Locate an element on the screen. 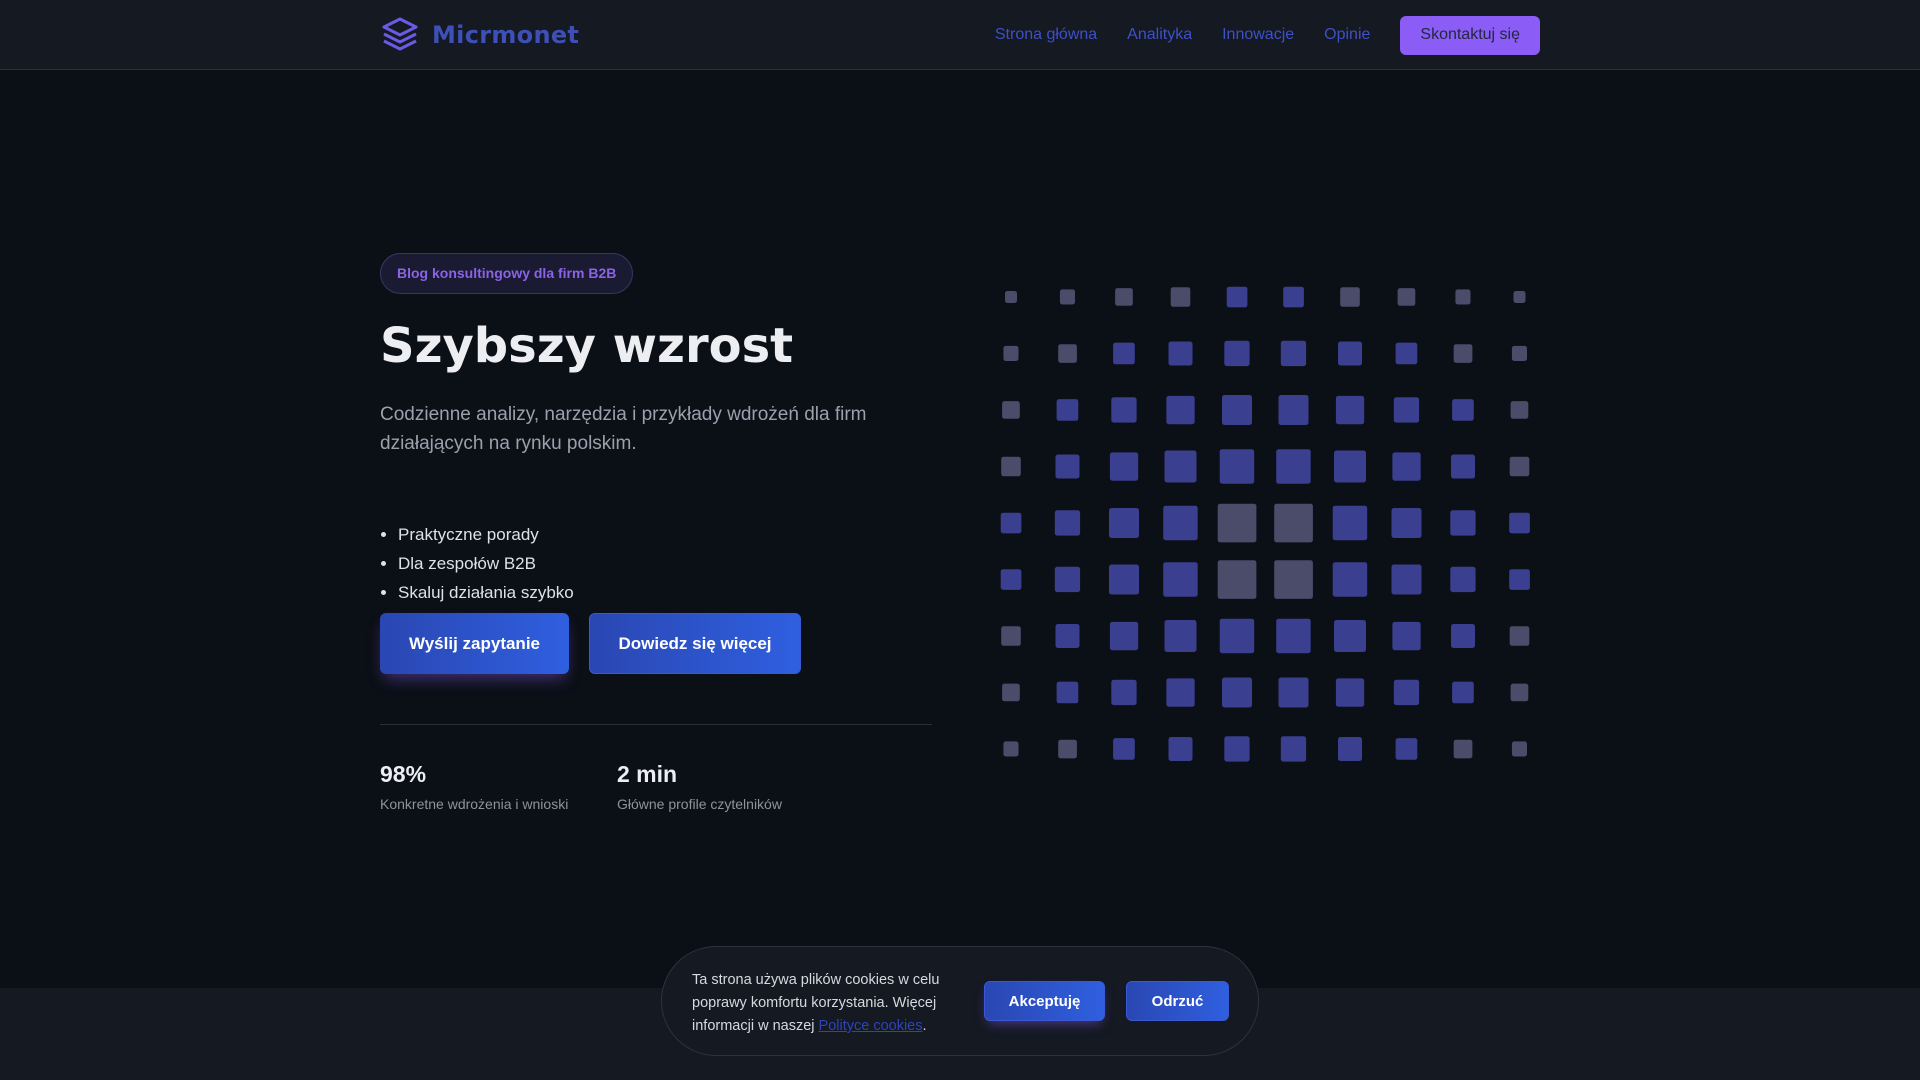 The image size is (1920, 1080). square-grid-graphic is located at coordinates (1265, 524).